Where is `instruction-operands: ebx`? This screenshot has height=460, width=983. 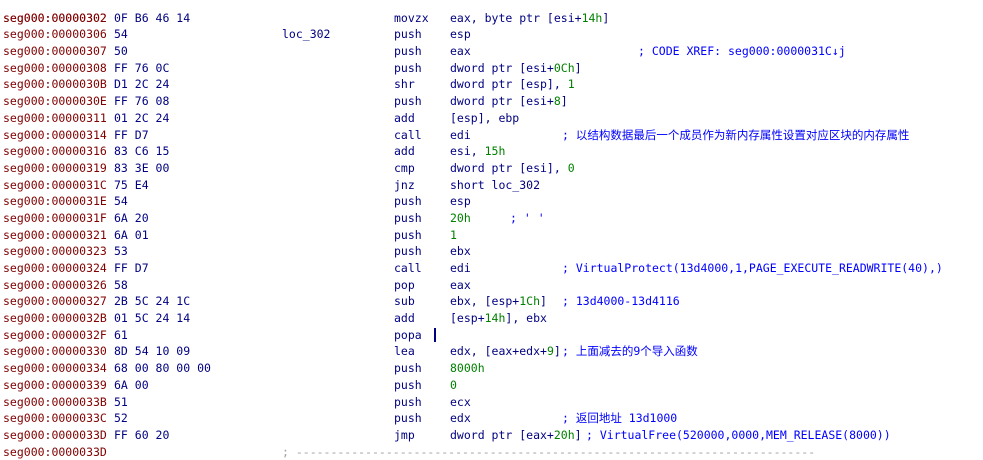 instruction-operands: ebx is located at coordinates (460, 251).